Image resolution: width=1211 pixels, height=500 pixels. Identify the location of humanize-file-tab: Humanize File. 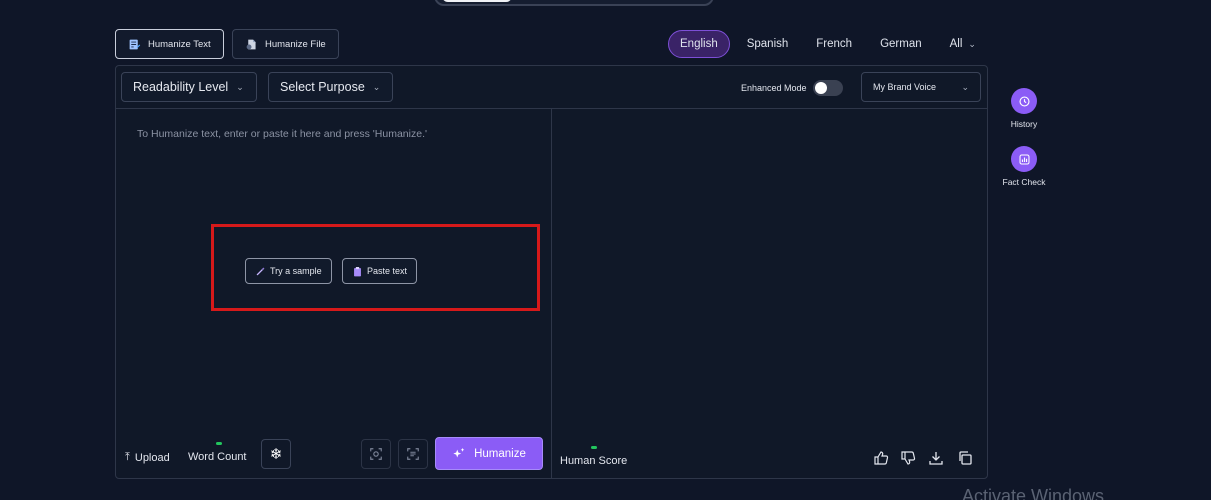
(285, 44).